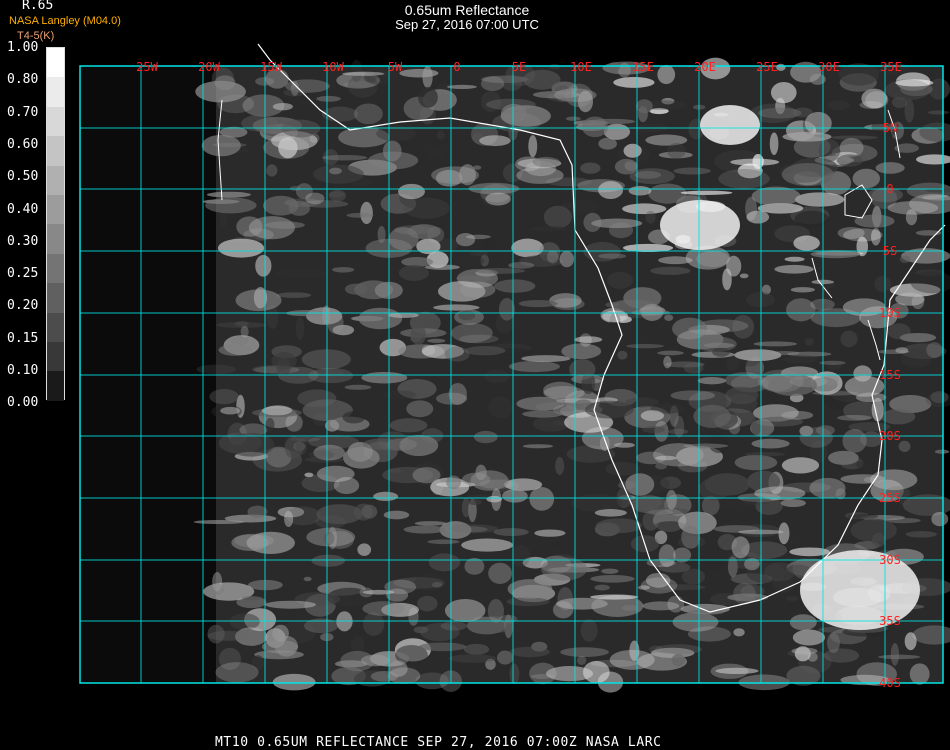 The height and width of the screenshot is (750, 950). What do you see at coordinates (860, 590) in the screenshot?
I see `bright-cloud` at bounding box center [860, 590].